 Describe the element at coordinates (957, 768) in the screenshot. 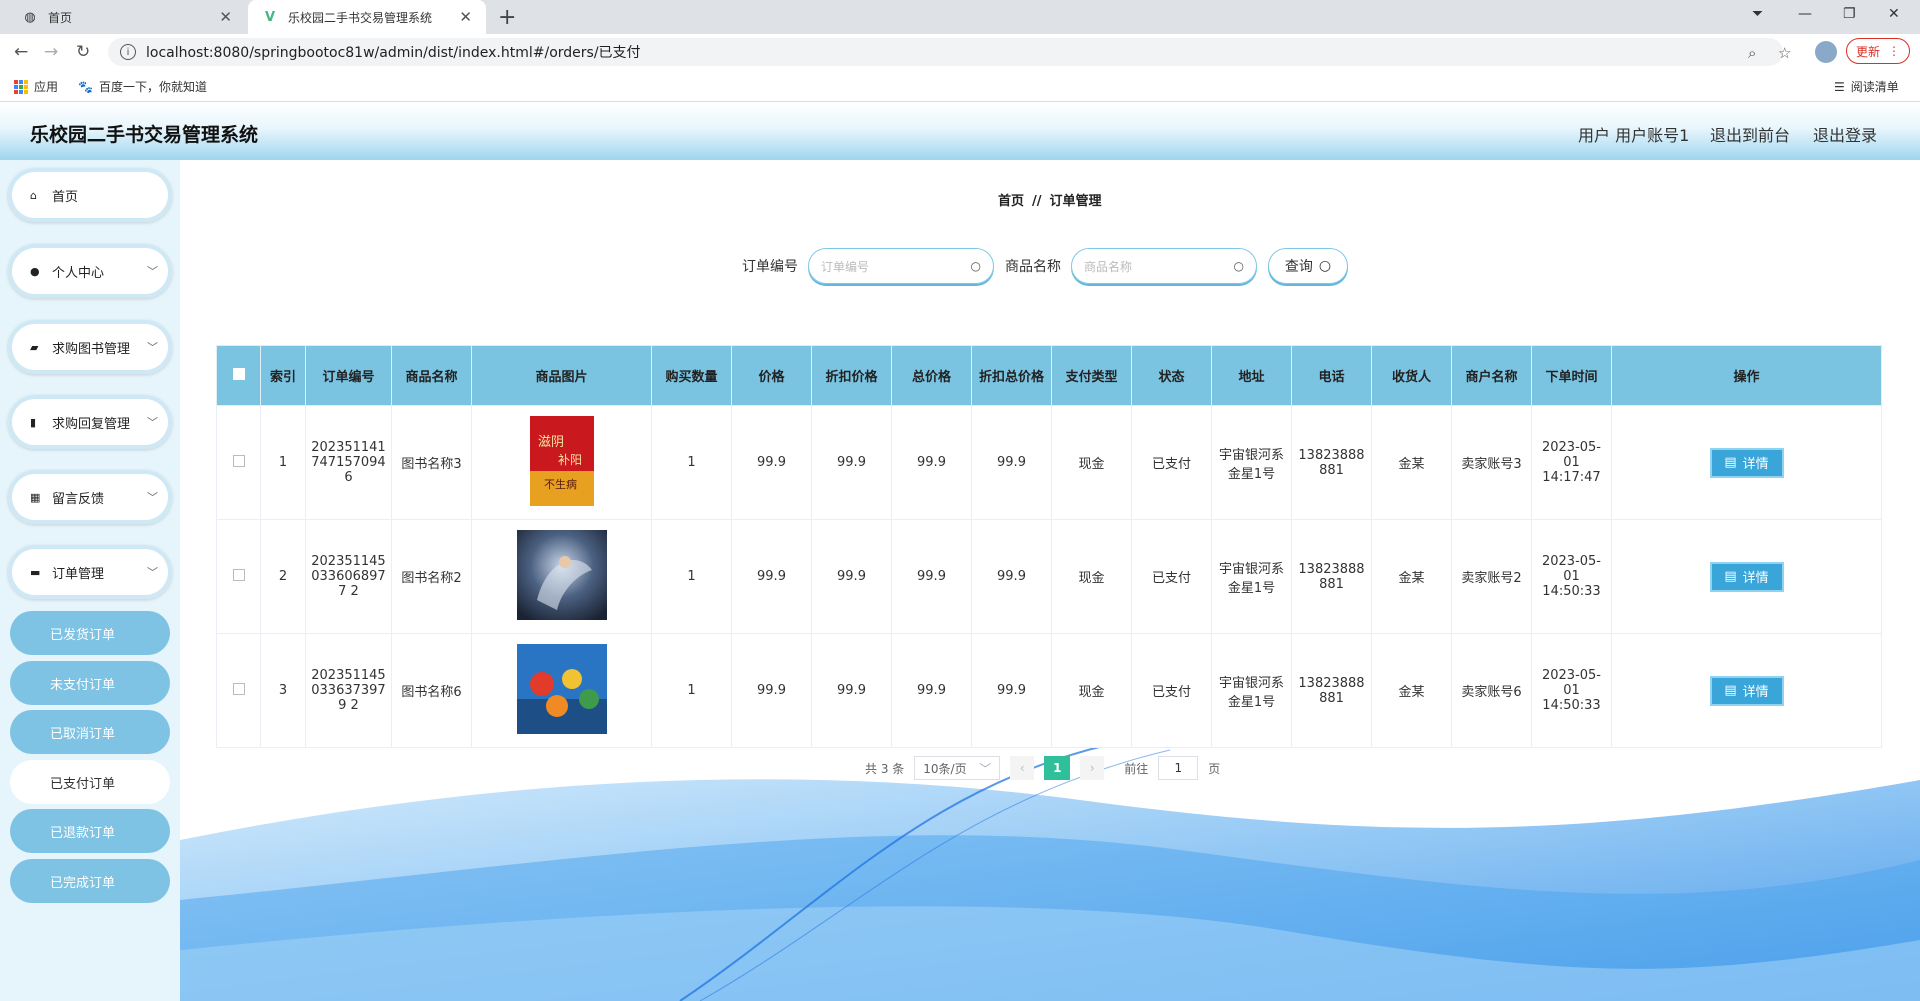

I see `page-size-select: 10条/页 ﹀` at that location.